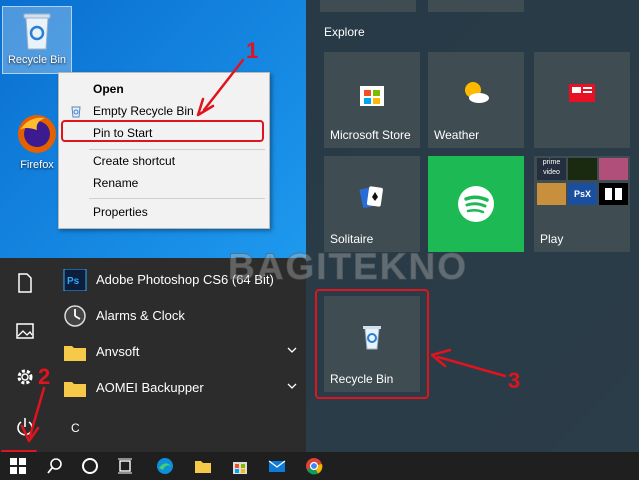 The height and width of the screenshot is (480, 639). What do you see at coordinates (252, 50) in the screenshot?
I see `step-1-label: 1` at bounding box center [252, 50].